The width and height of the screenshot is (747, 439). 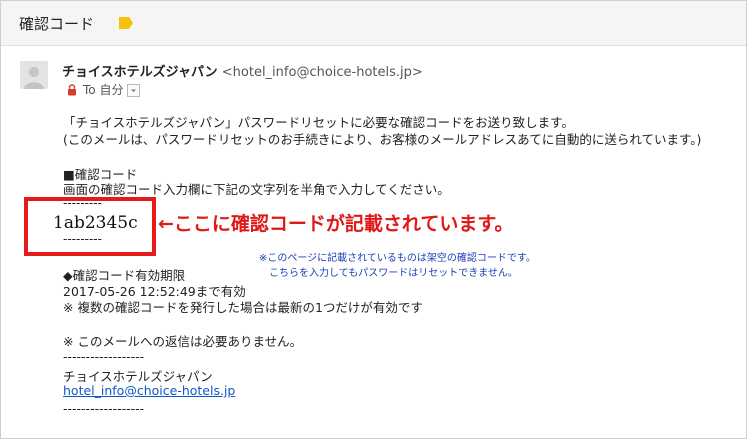 I want to click on code-highlight-box, so click(x=90, y=226).